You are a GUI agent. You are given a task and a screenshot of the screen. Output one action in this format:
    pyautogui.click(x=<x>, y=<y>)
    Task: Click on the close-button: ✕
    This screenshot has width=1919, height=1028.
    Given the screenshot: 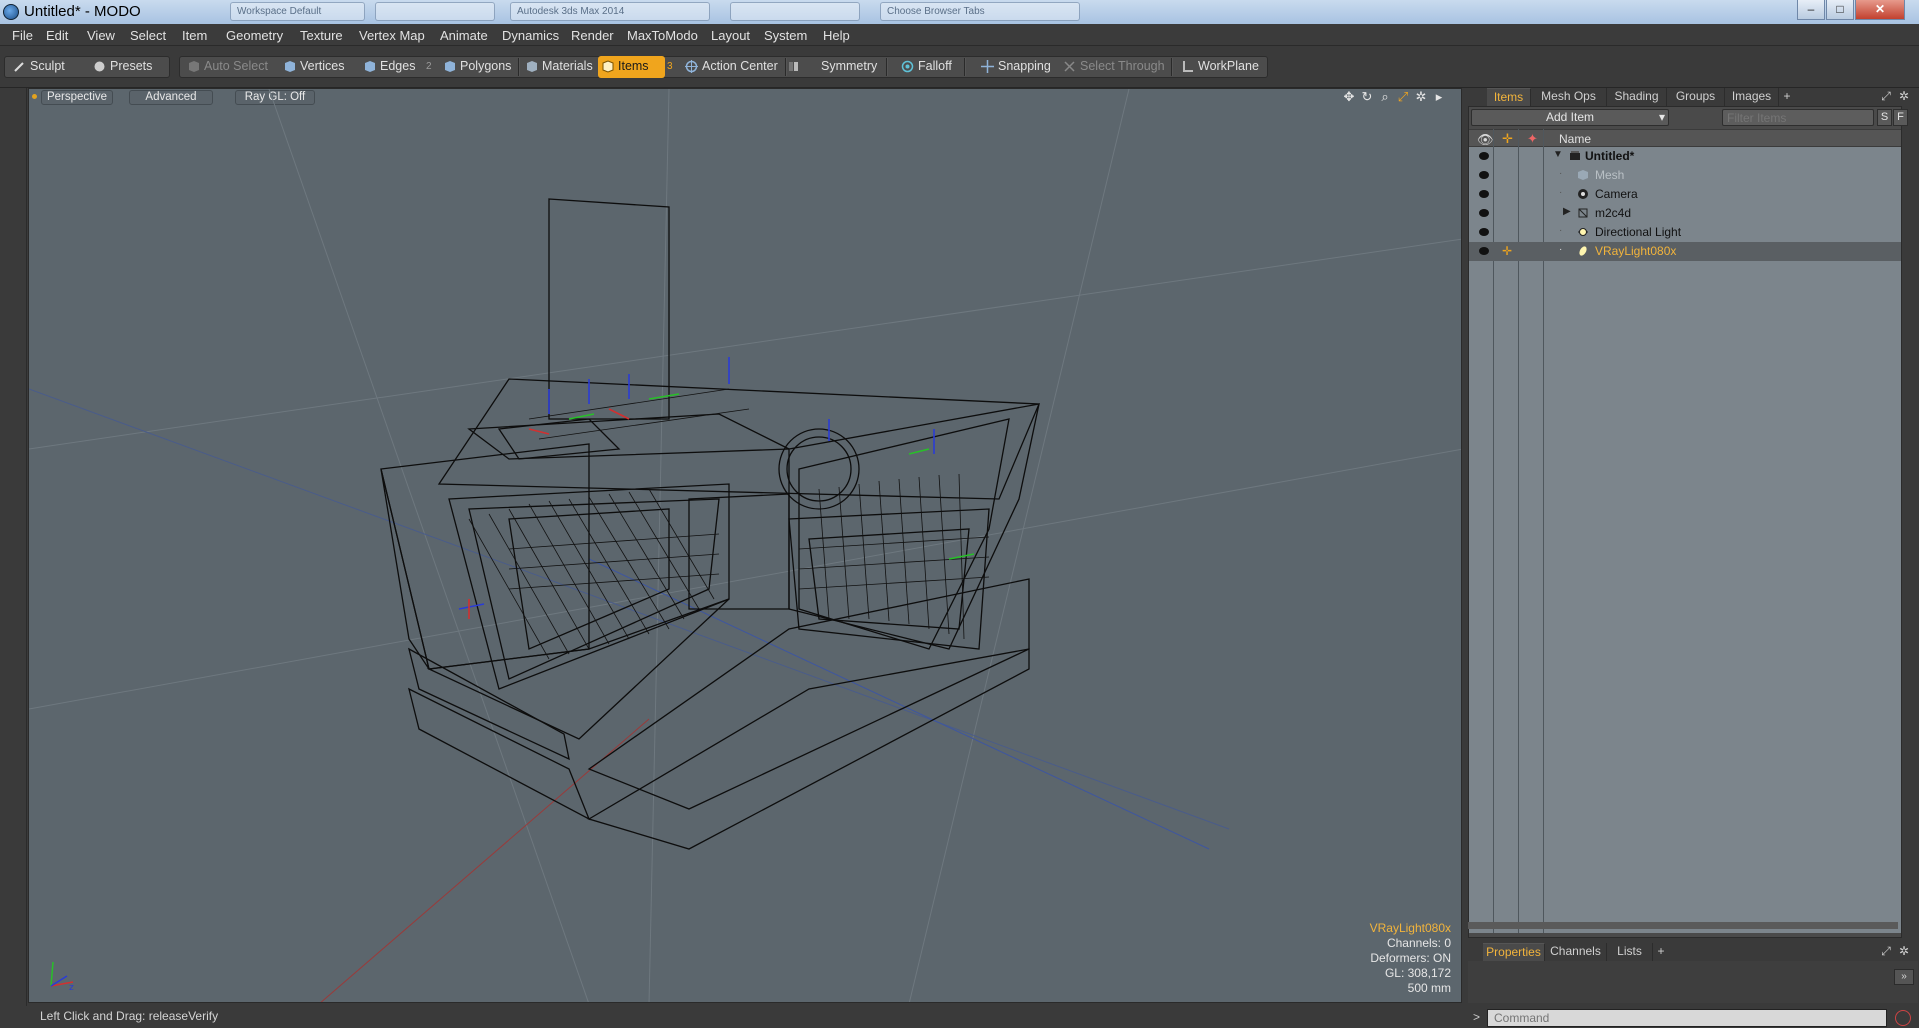 What is the action you would take?
    pyautogui.click(x=1880, y=10)
    